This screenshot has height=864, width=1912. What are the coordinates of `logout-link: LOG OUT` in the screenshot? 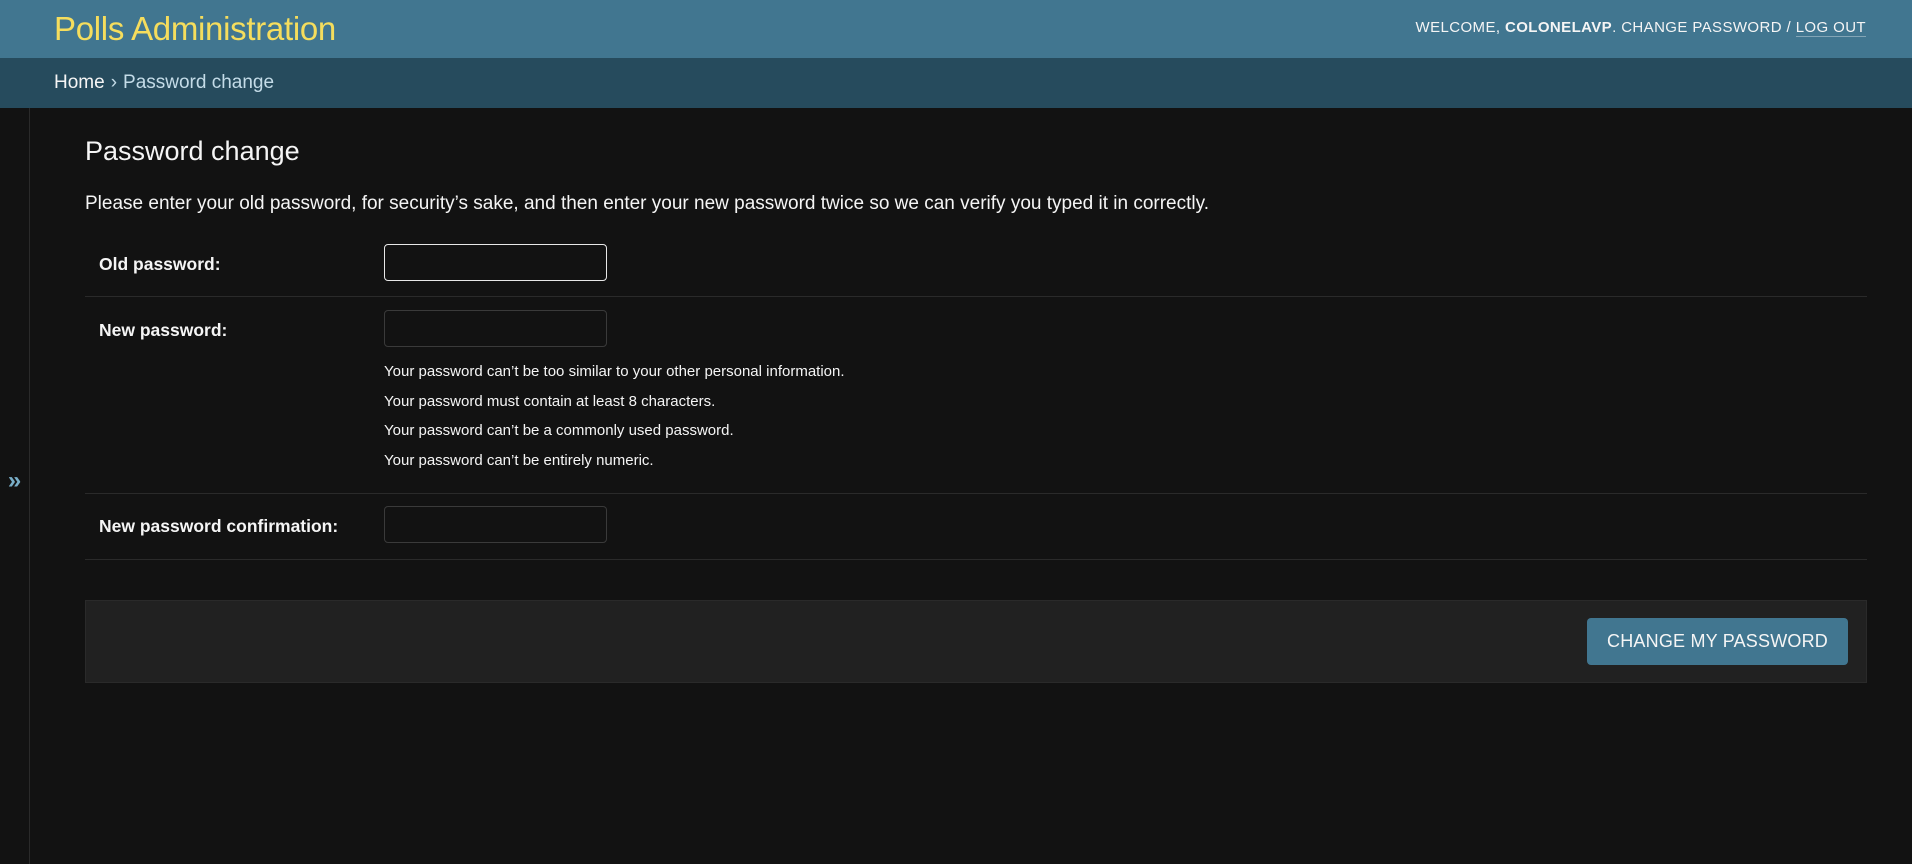 It's located at (1830, 27).